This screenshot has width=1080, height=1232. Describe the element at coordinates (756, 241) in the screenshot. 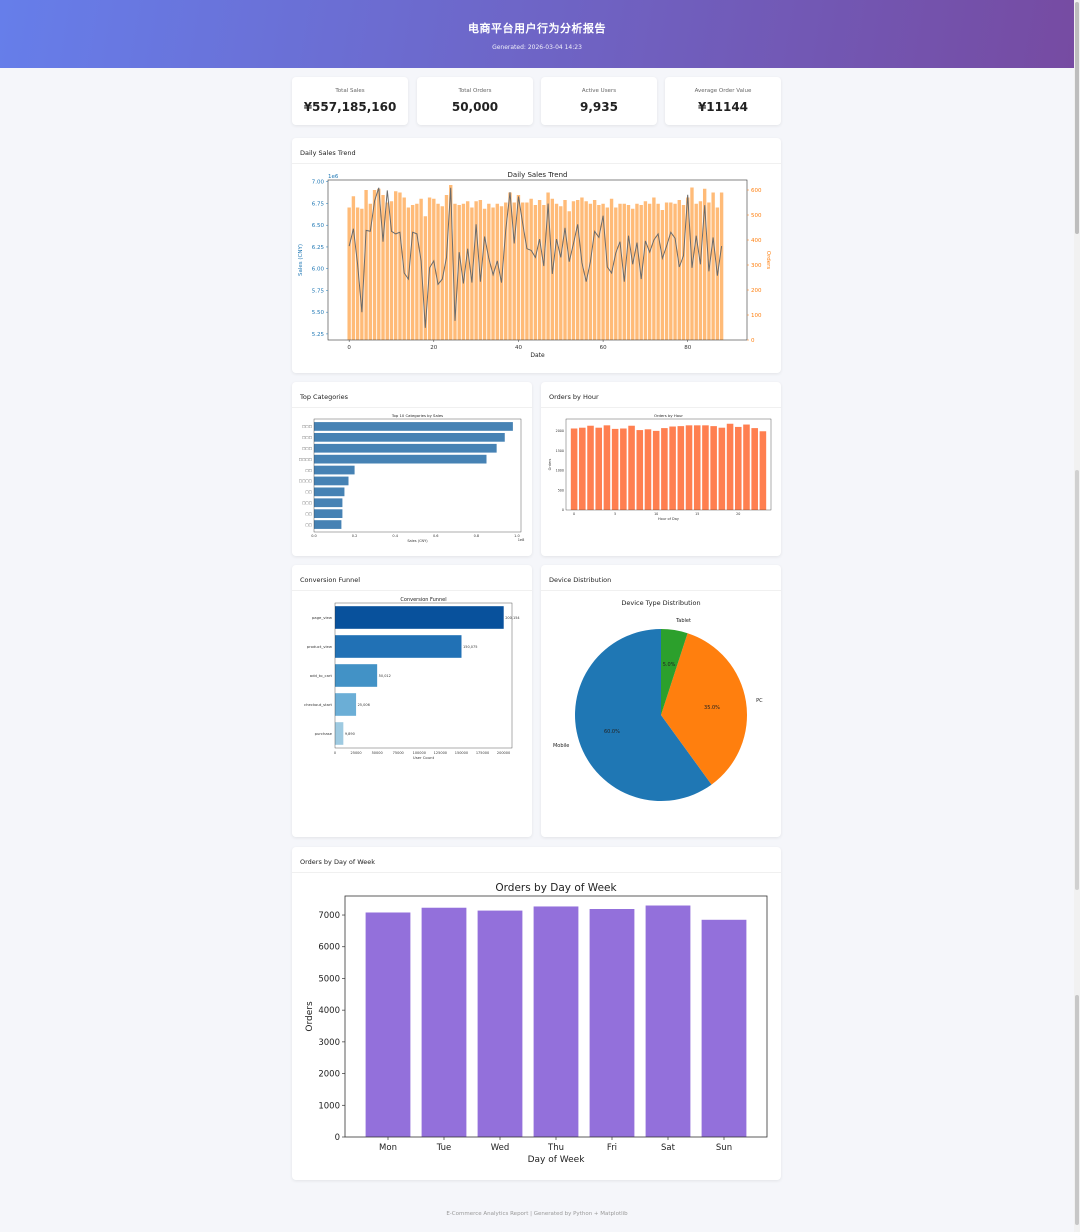

I see `y2-tick-label: 400` at that location.